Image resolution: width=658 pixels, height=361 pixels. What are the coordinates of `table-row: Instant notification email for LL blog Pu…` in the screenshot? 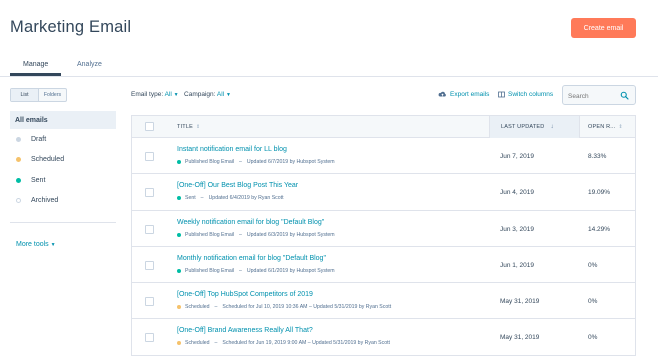 It's located at (383, 156).